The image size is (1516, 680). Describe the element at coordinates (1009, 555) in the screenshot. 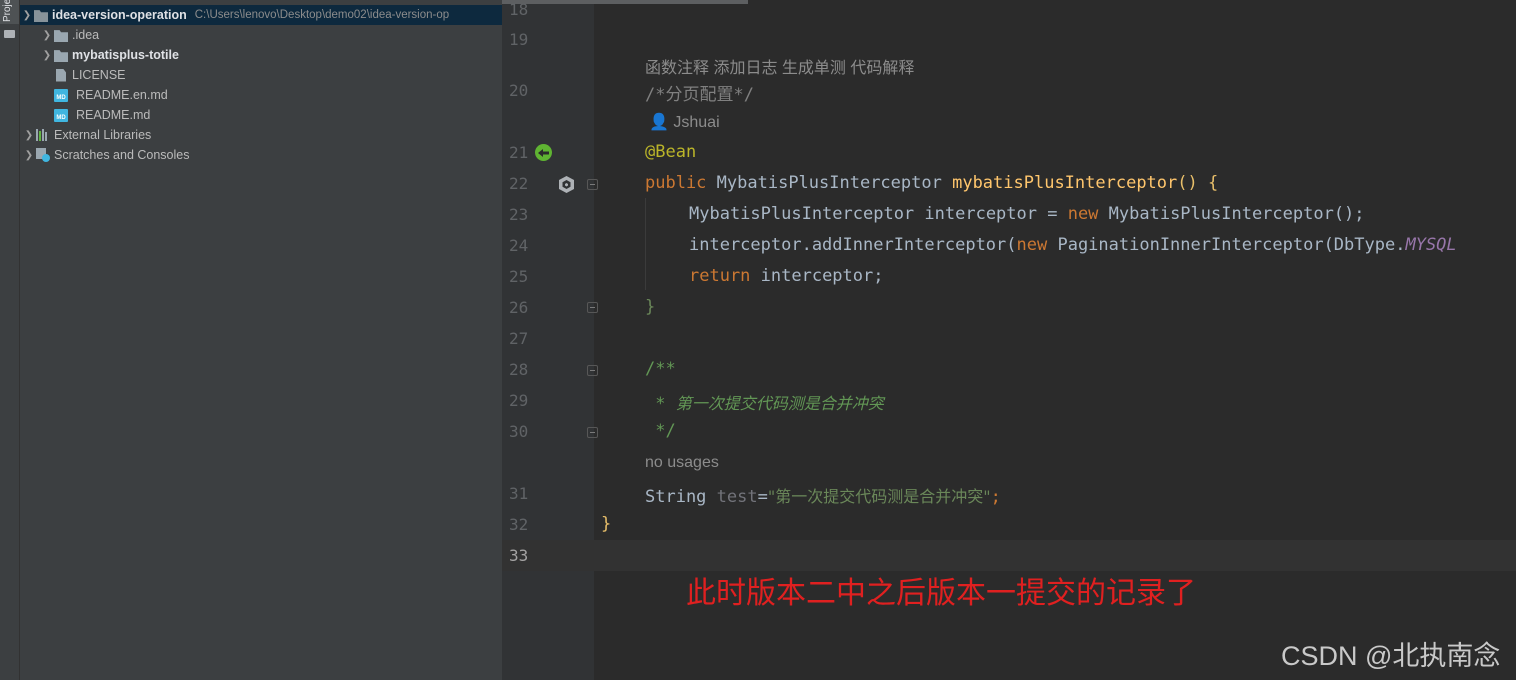

I see `current-line-highlight` at that location.